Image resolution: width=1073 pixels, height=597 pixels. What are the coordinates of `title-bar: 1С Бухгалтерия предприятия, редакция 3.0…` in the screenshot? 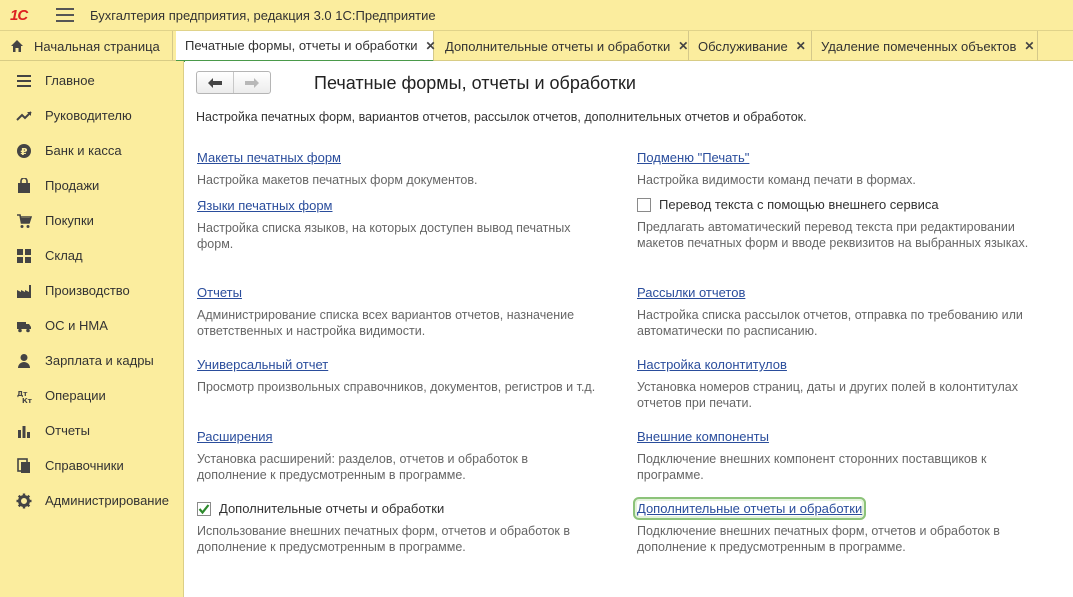 It's located at (536, 15).